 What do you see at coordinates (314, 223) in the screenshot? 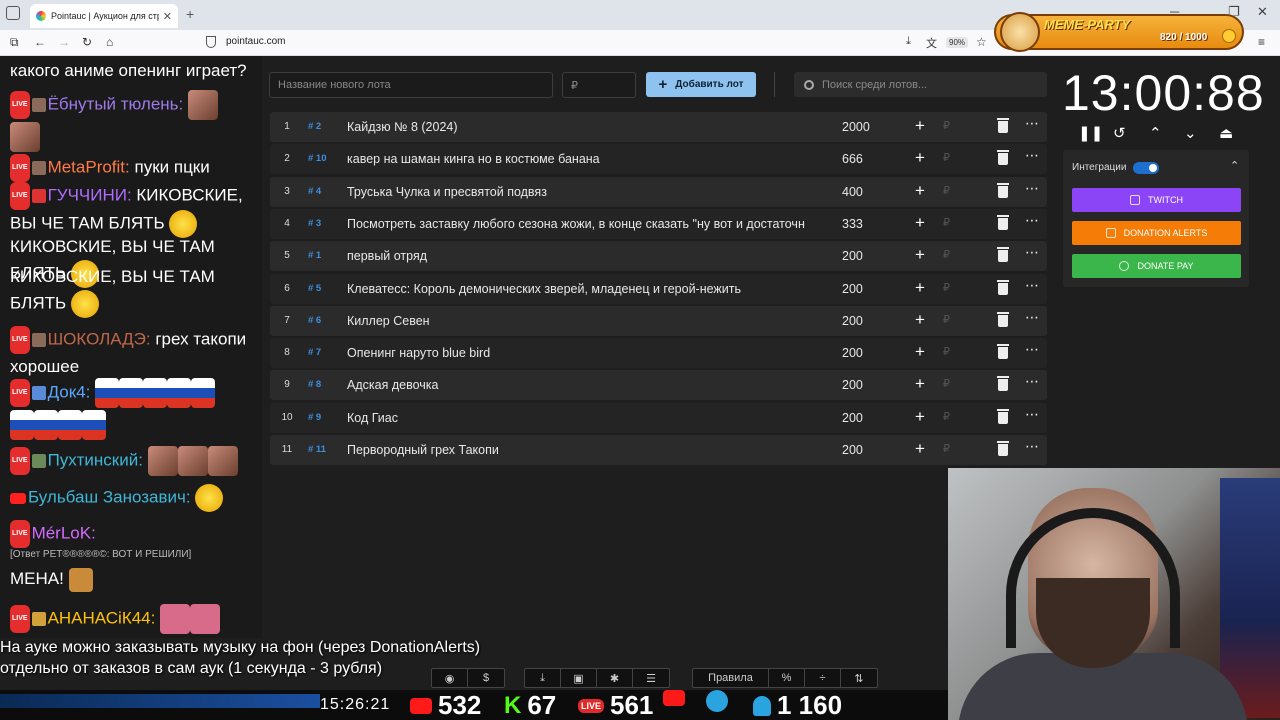
I see `lot-id: # 3` at bounding box center [314, 223].